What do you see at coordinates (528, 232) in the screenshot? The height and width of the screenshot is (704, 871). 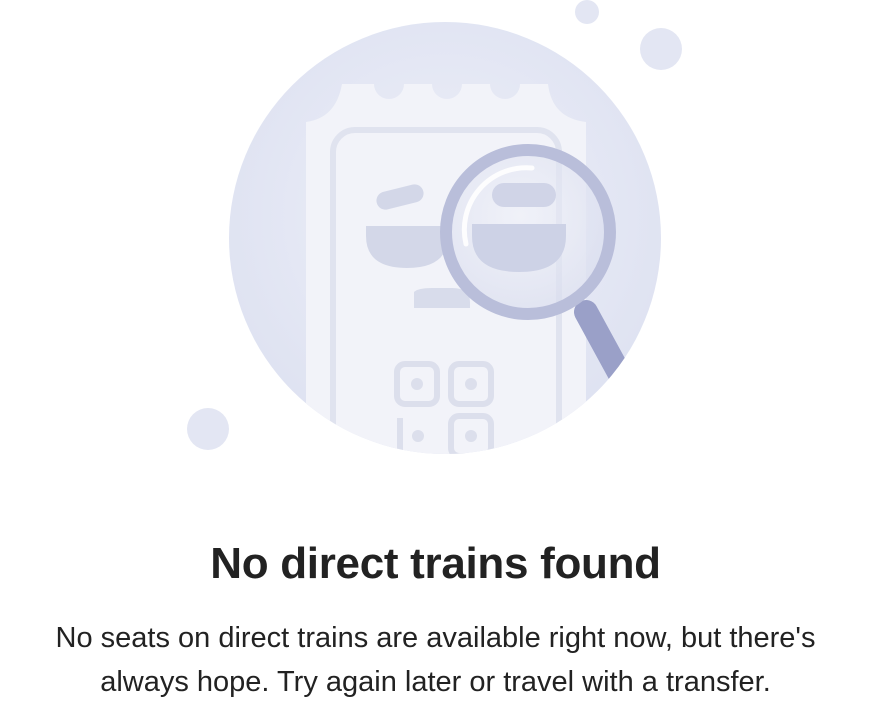 I see `magnifier-icon` at bounding box center [528, 232].